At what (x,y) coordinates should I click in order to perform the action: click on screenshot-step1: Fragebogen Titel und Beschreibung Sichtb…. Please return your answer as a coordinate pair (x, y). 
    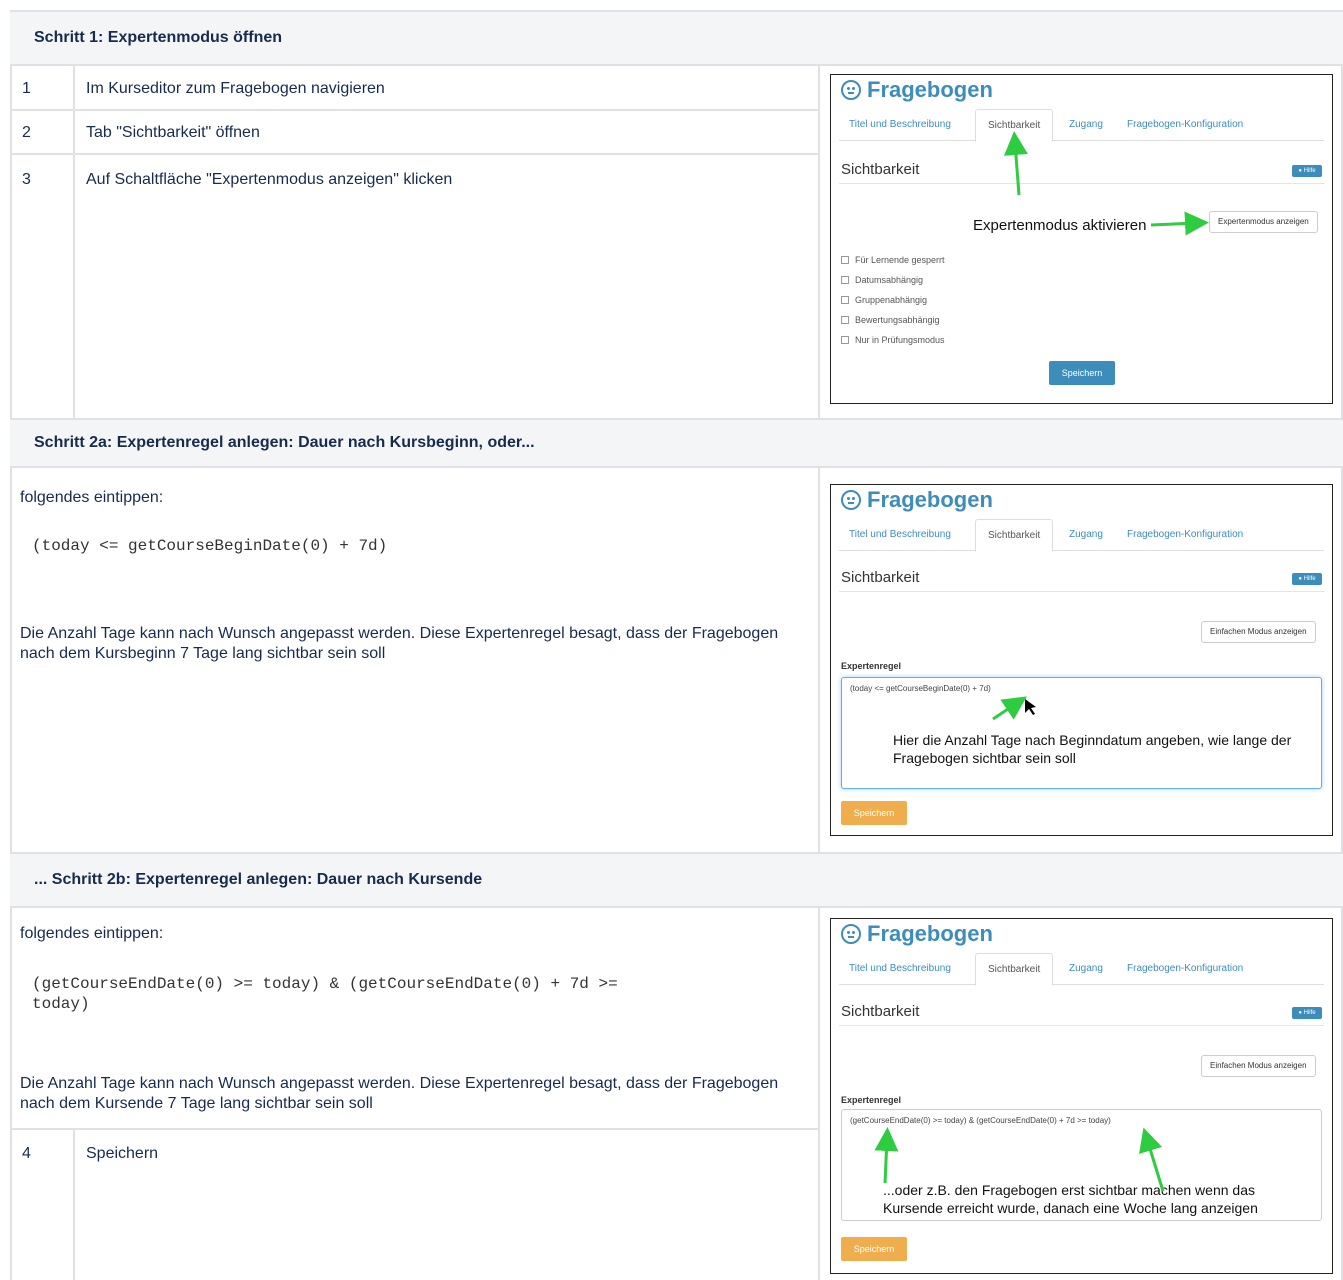
    Looking at the image, I should click on (1081, 239).